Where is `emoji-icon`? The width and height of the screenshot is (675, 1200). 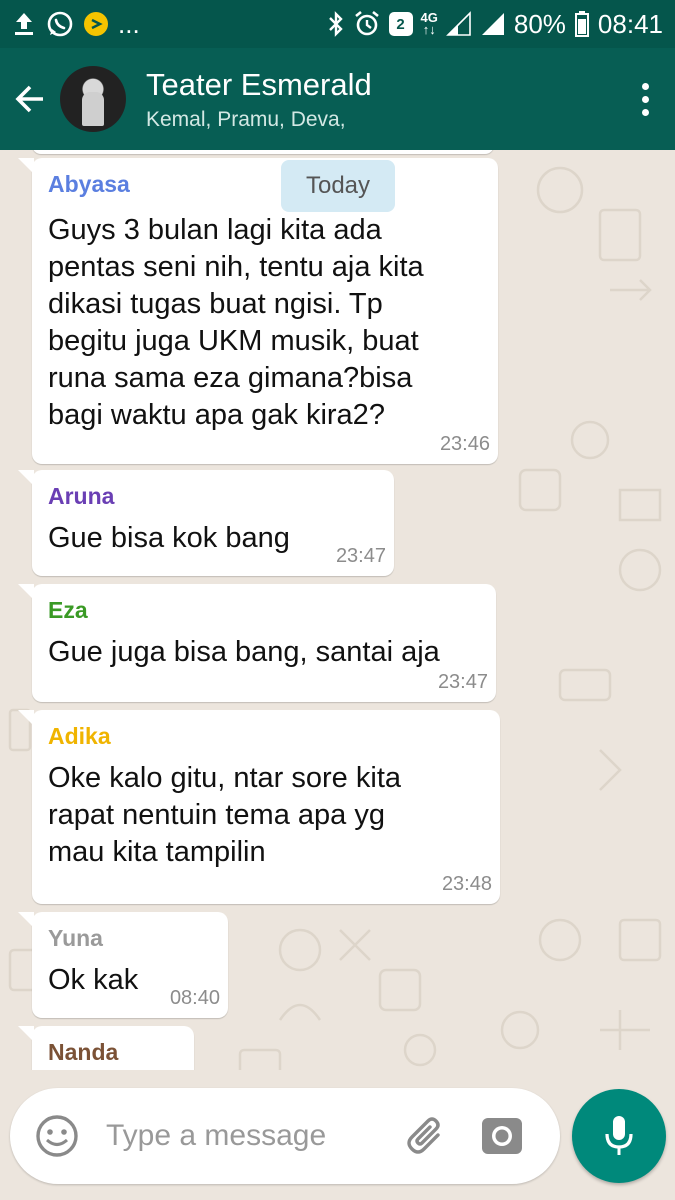
emoji-icon is located at coordinates (57, 1136).